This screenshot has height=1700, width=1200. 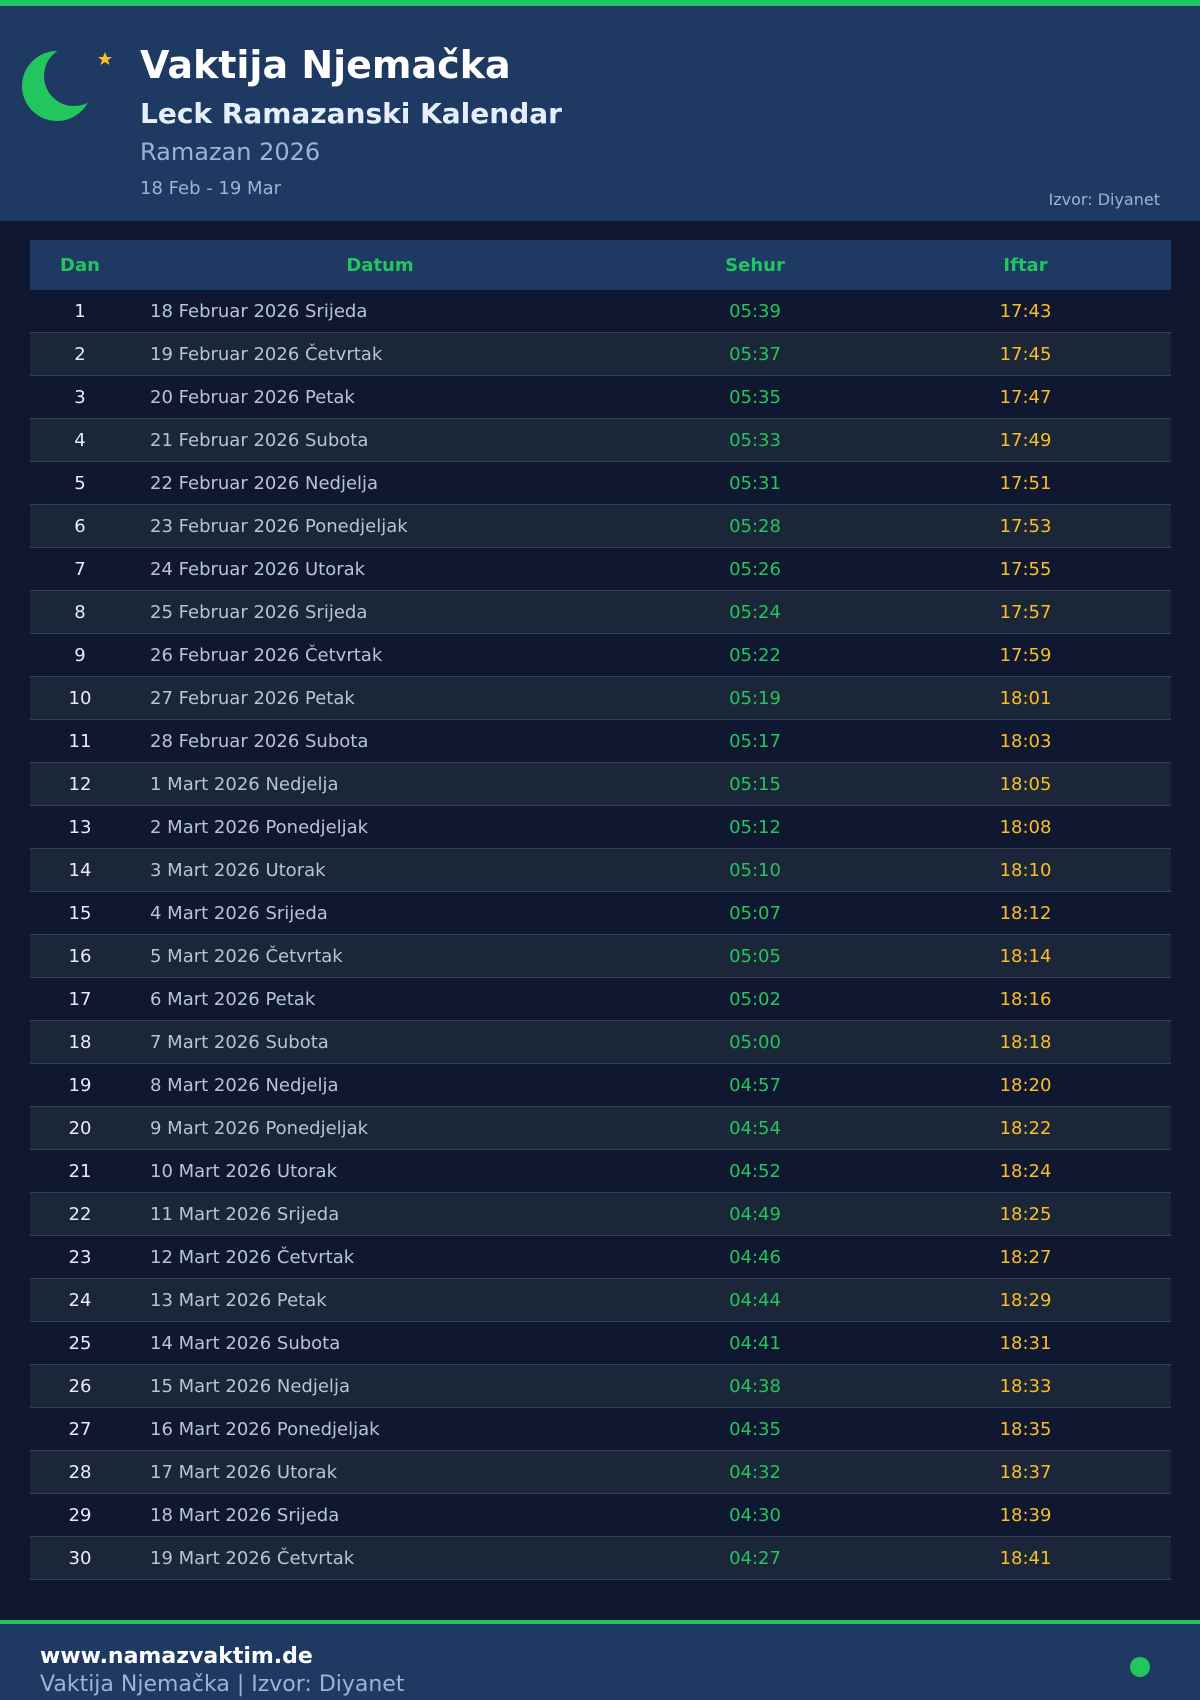 I want to click on cell-dan: 27, so click(x=80, y=1429).